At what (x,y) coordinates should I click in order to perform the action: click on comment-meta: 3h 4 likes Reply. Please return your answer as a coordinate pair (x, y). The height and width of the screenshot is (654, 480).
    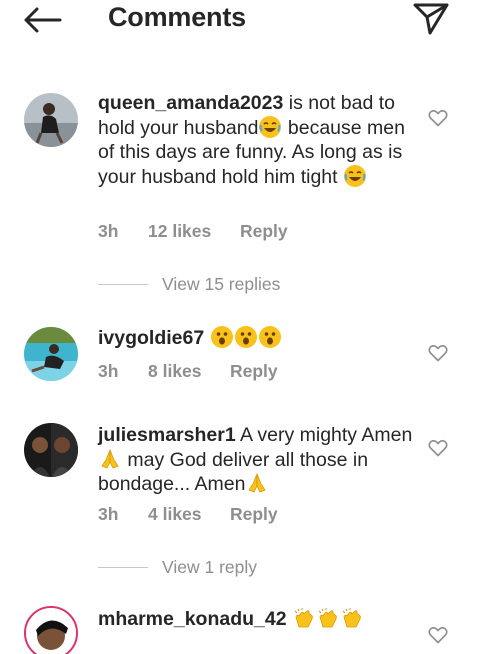
    Looking at the image, I should click on (188, 514).